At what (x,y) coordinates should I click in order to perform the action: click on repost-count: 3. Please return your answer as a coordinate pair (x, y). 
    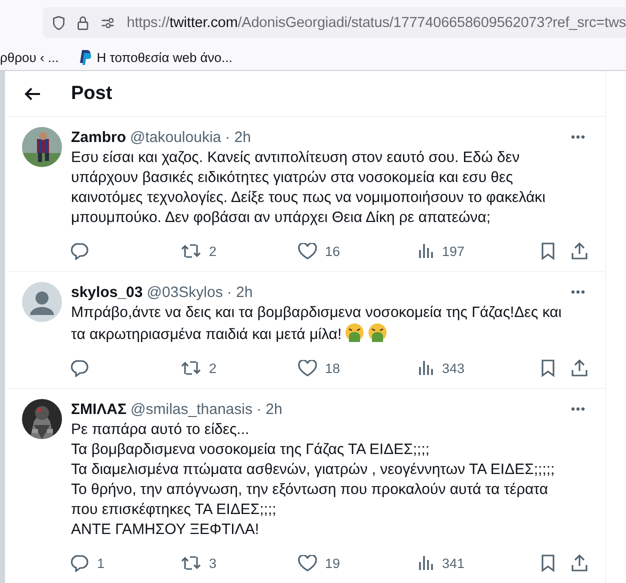
    Looking at the image, I should click on (213, 563).